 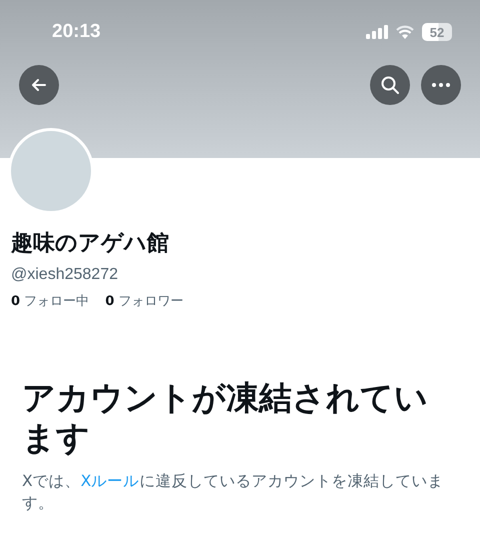 What do you see at coordinates (377, 32) in the screenshot?
I see `signal-icon` at bounding box center [377, 32].